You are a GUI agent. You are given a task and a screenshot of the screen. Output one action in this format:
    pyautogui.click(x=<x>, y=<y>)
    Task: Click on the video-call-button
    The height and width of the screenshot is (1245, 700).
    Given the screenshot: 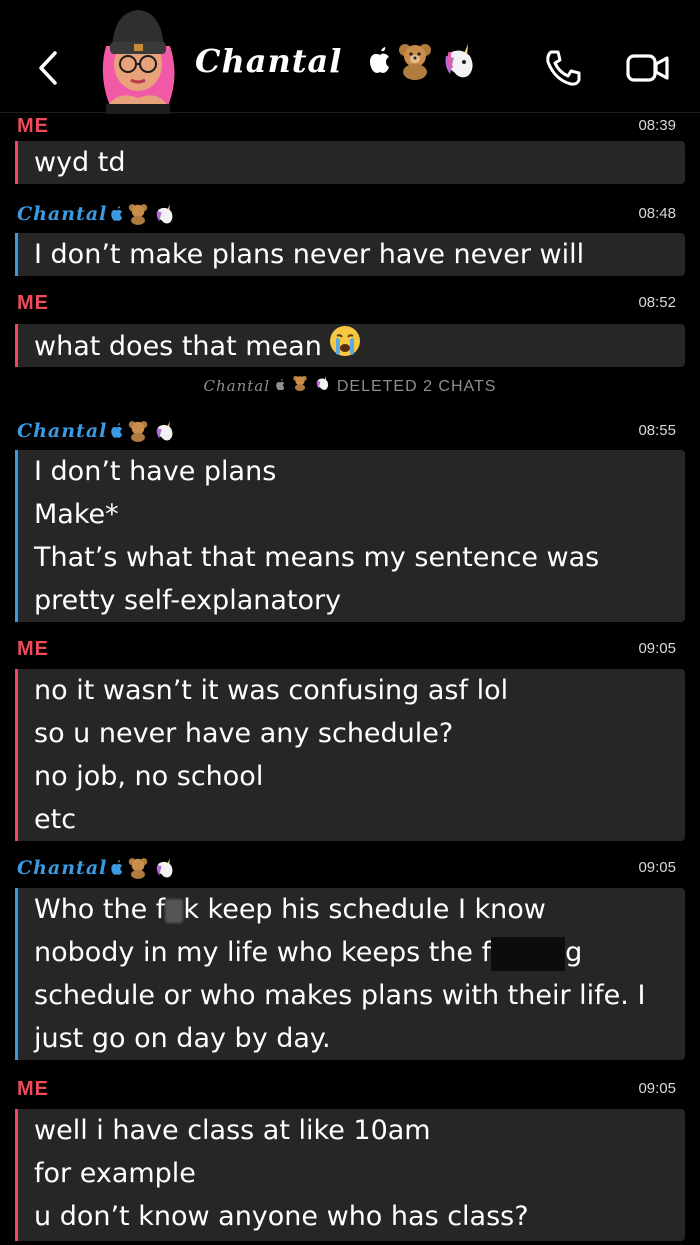 What is the action you would take?
    pyautogui.click(x=648, y=68)
    